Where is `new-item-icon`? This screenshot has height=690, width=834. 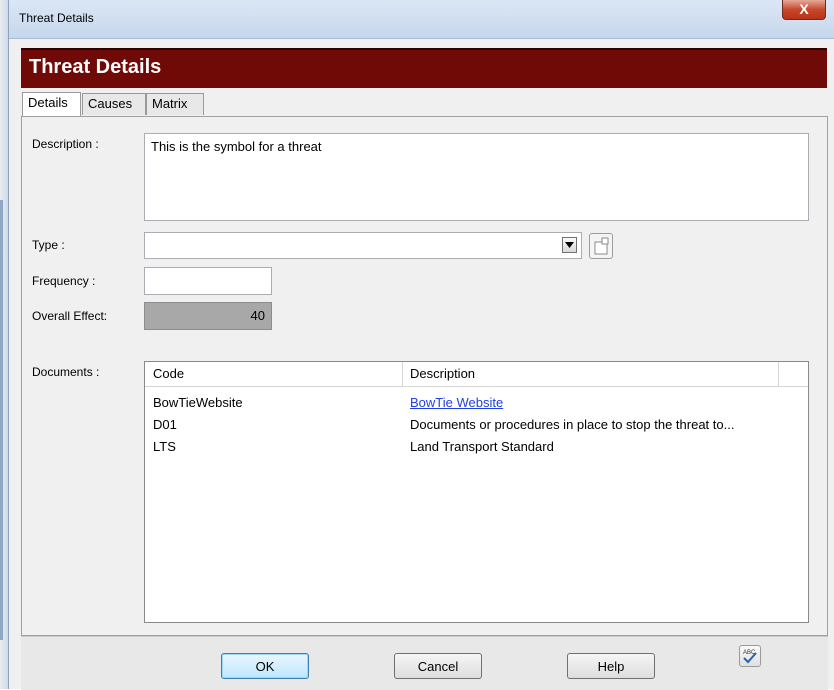
new-item-icon is located at coordinates (601, 246).